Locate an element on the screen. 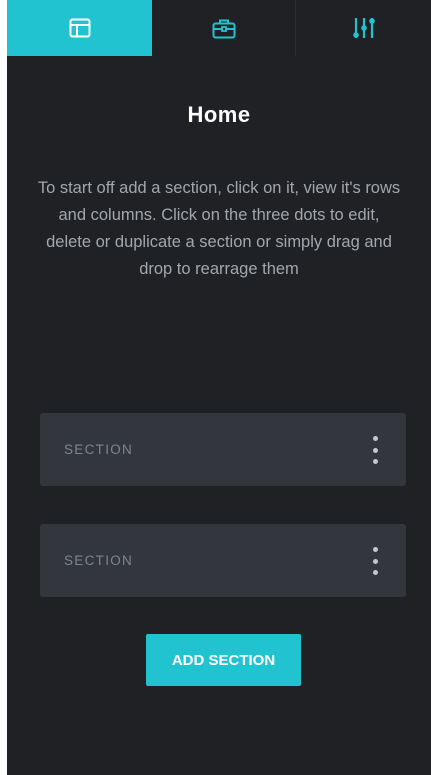  tab-layout is located at coordinates (79, 28).